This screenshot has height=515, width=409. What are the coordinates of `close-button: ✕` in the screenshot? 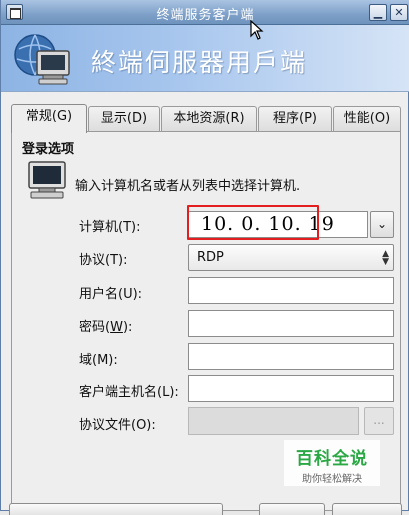 It's located at (399, 12).